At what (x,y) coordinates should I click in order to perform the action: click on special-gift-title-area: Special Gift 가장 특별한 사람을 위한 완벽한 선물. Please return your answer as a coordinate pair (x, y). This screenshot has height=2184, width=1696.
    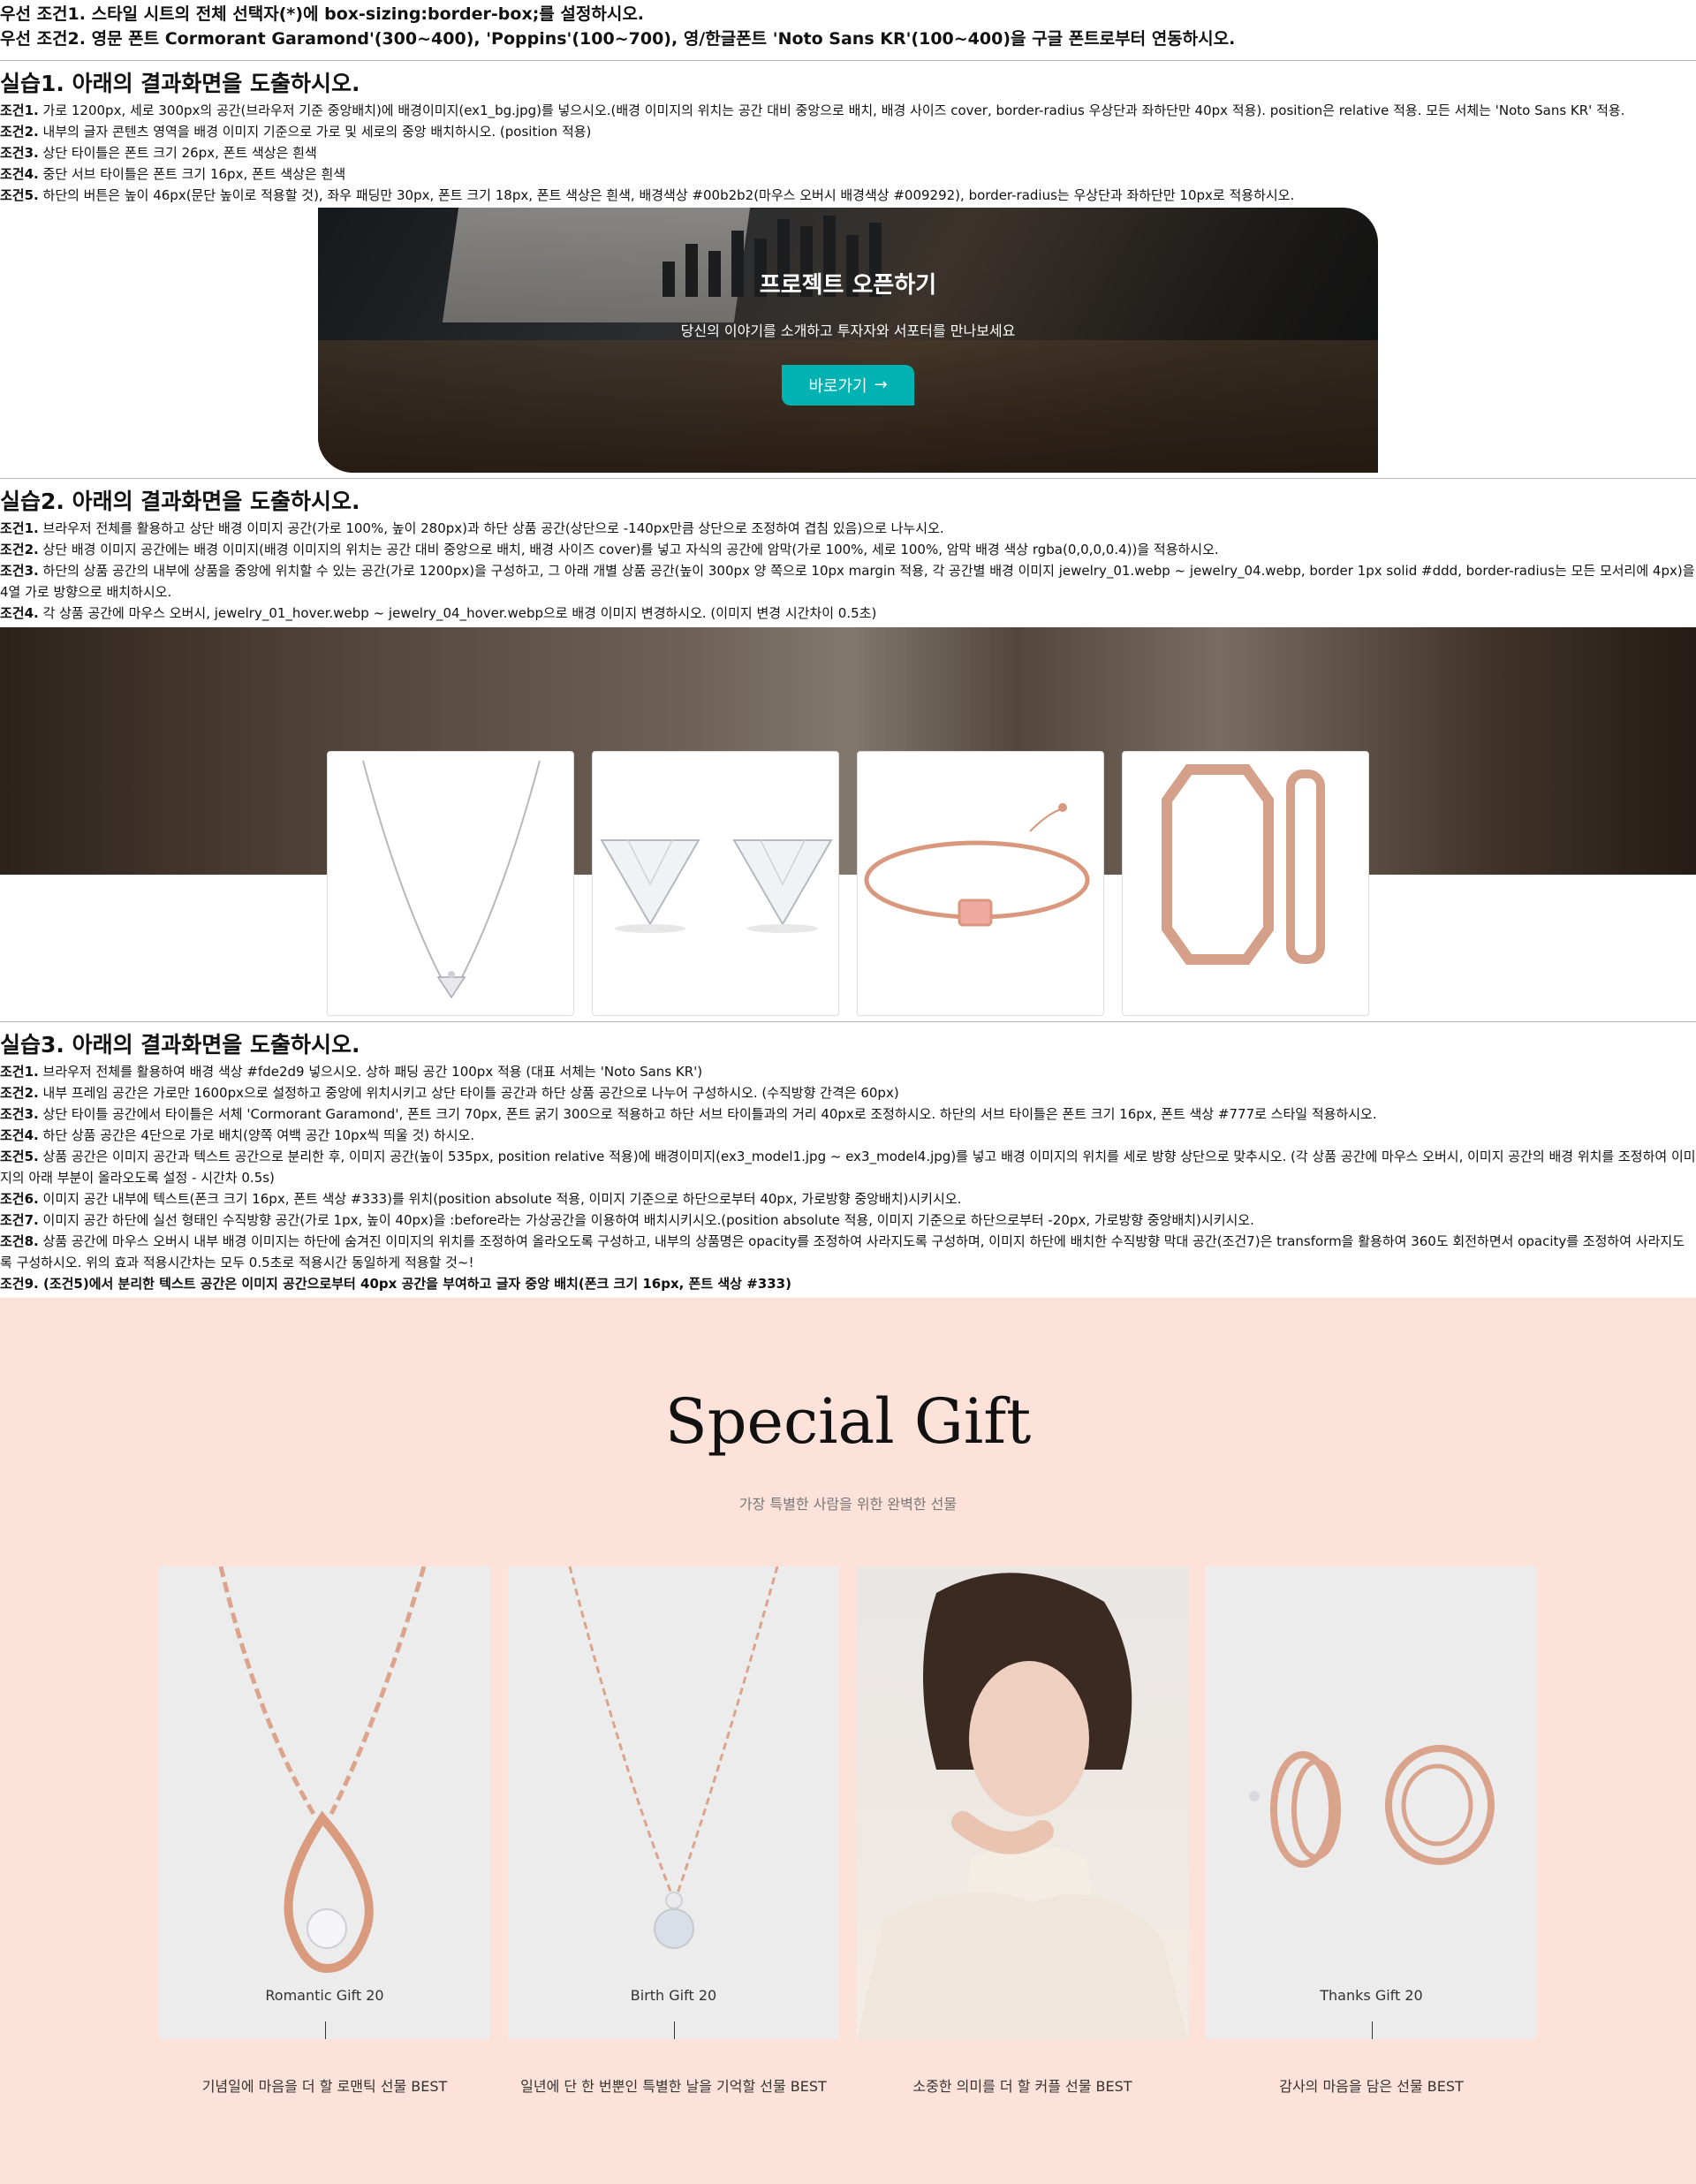
    Looking at the image, I should click on (848, 1449).